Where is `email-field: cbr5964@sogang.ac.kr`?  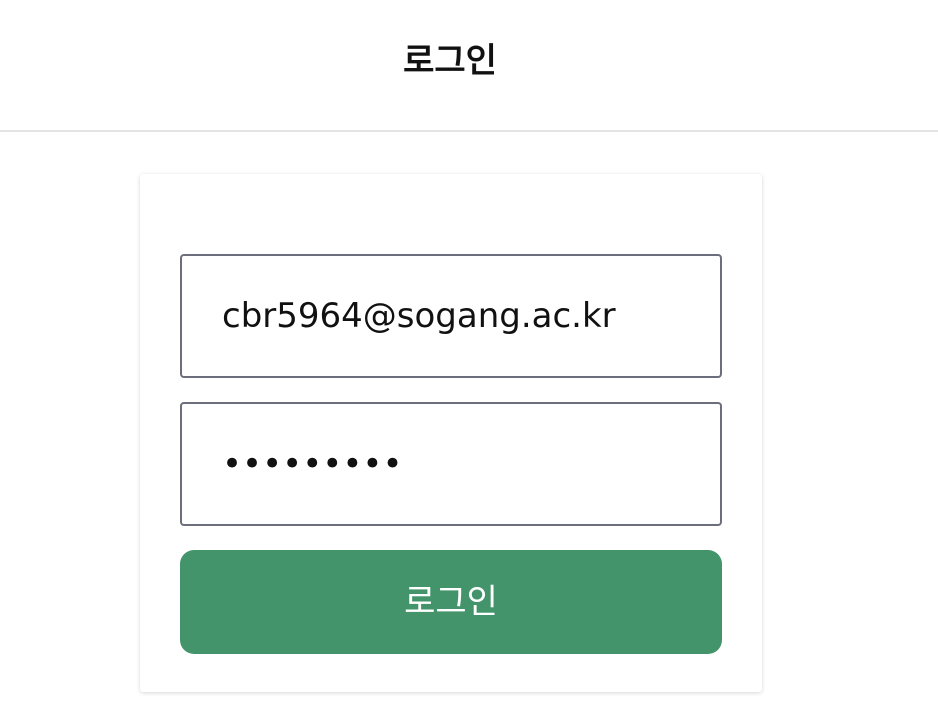 email-field: cbr5964@sogang.ac.kr is located at coordinates (451, 316).